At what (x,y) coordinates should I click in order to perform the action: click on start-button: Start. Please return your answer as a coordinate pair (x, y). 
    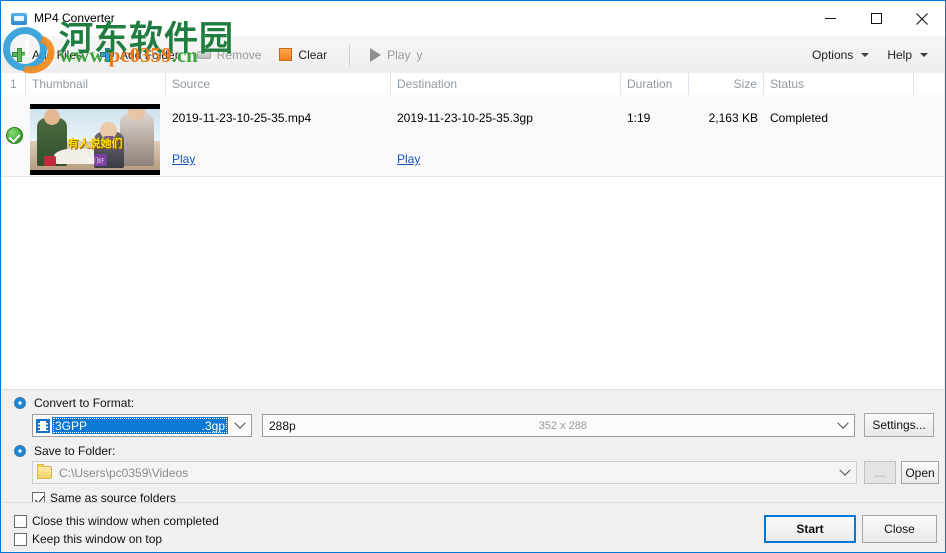
    Looking at the image, I should click on (810, 529).